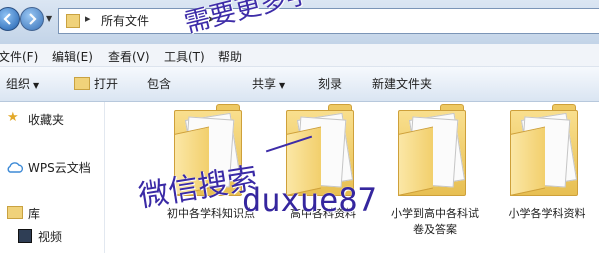 The height and width of the screenshot is (253, 599). What do you see at coordinates (7, 19) in the screenshot?
I see `arrow-left-icon` at bounding box center [7, 19].